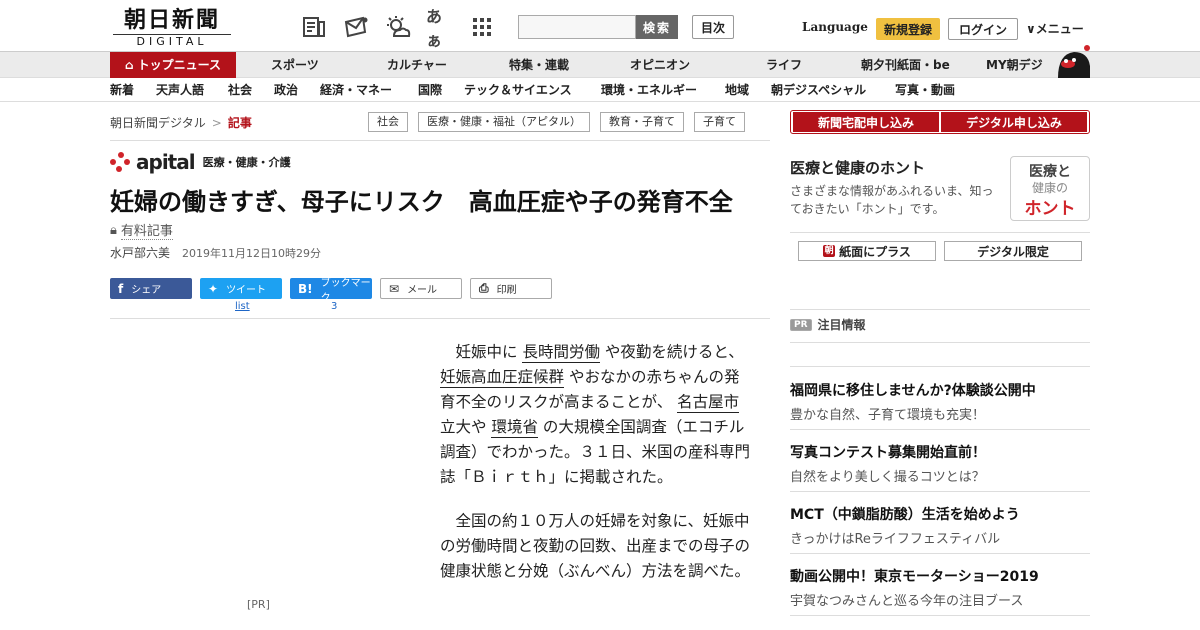  Describe the element at coordinates (241, 288) in the screenshot. I see `twitter-tweet-button: ✦ ツイート` at that location.